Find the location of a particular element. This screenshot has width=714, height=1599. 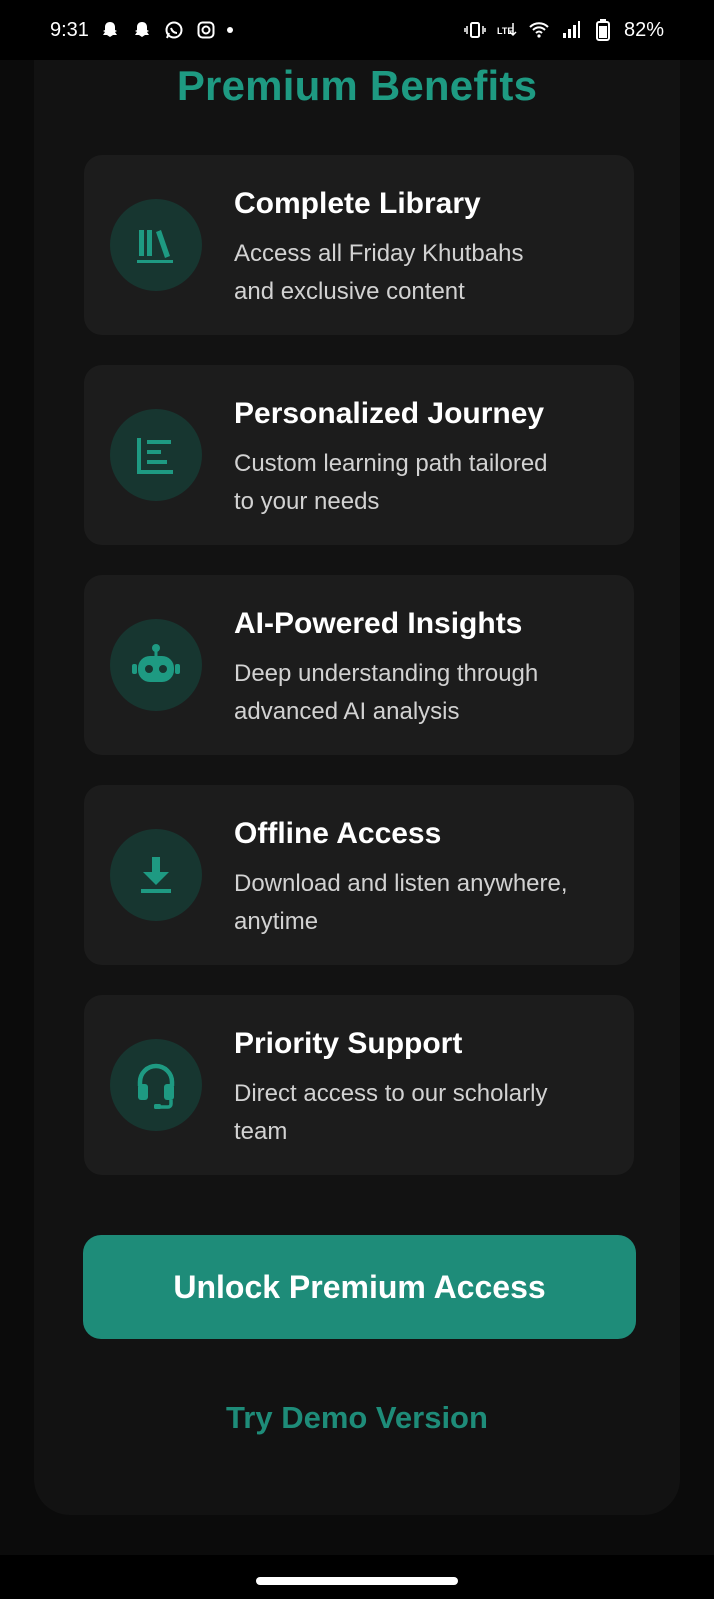

navigation-bar is located at coordinates (357, 1577).